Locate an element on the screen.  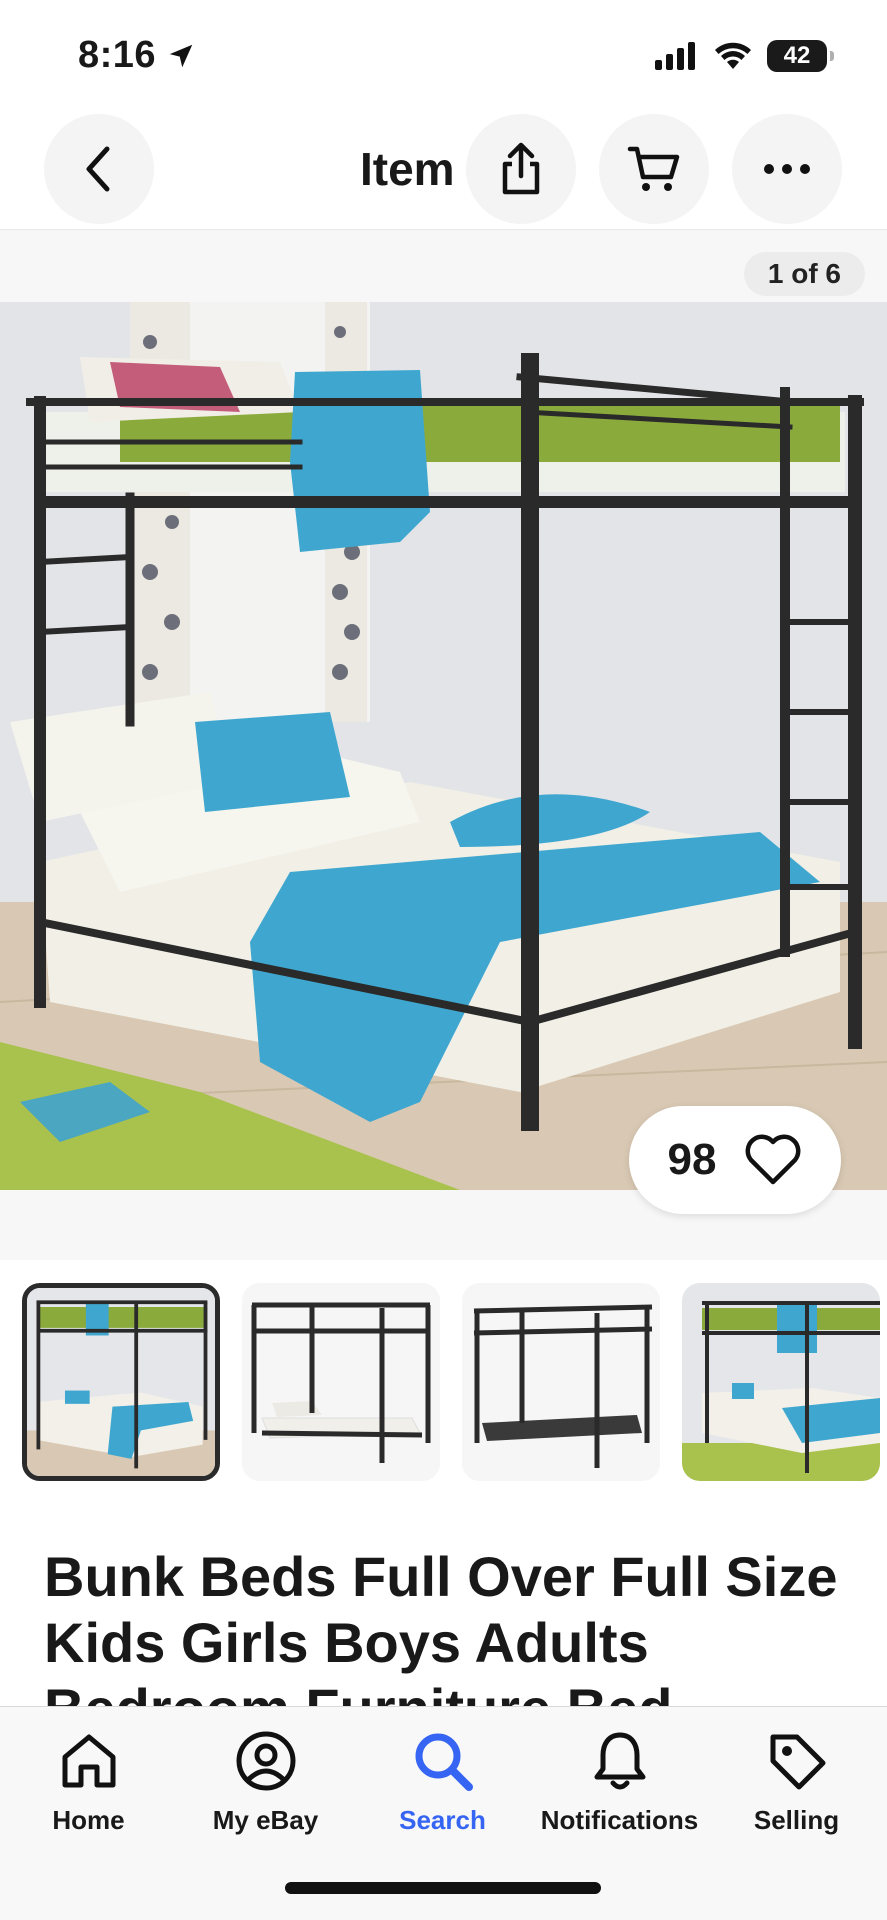
tab-selling: Selling is located at coordinates (796, 1782).